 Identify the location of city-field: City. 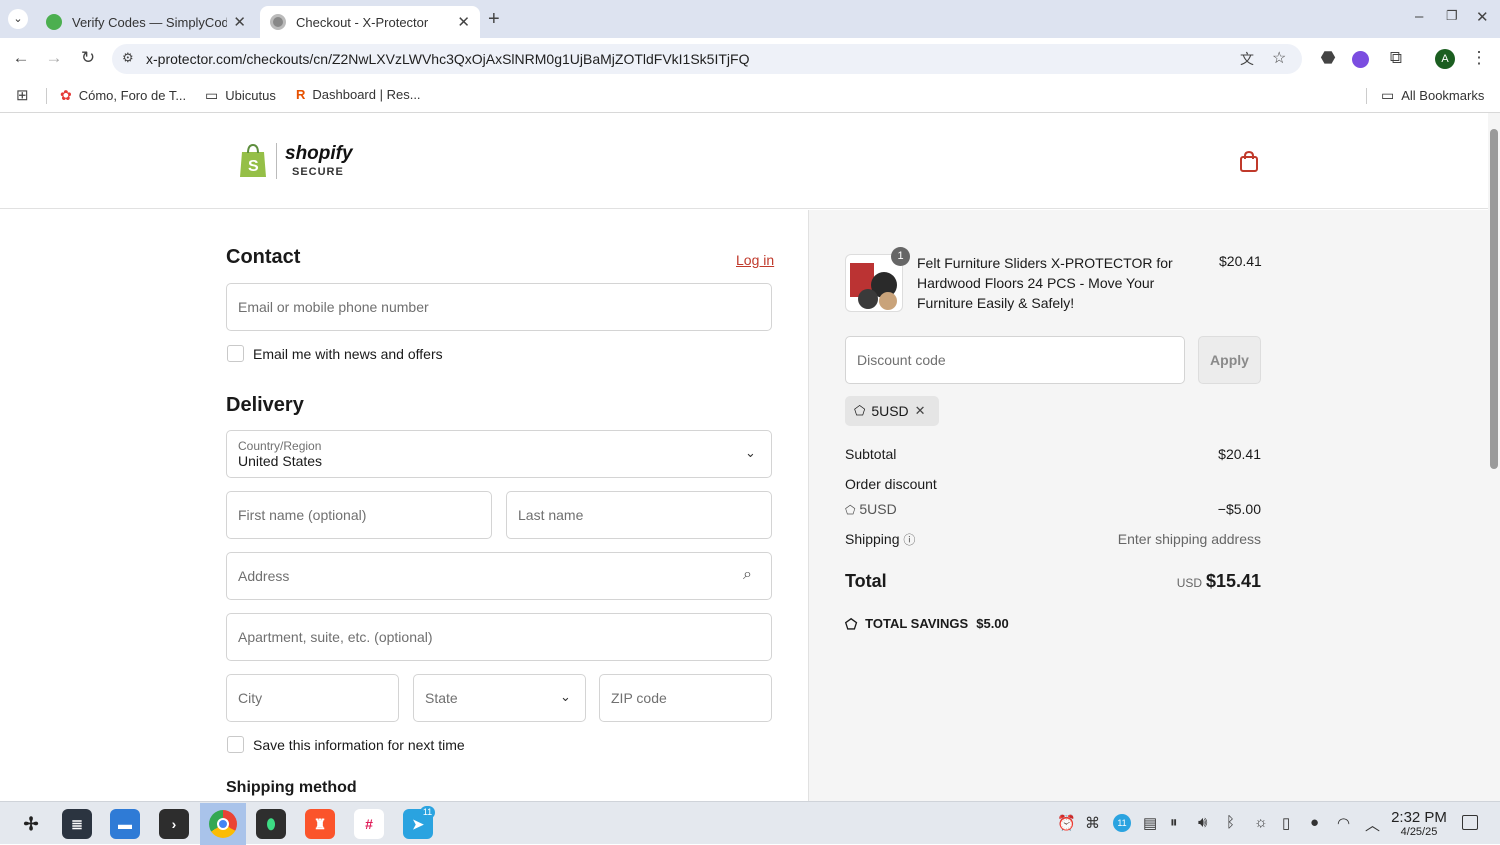
(312, 698).